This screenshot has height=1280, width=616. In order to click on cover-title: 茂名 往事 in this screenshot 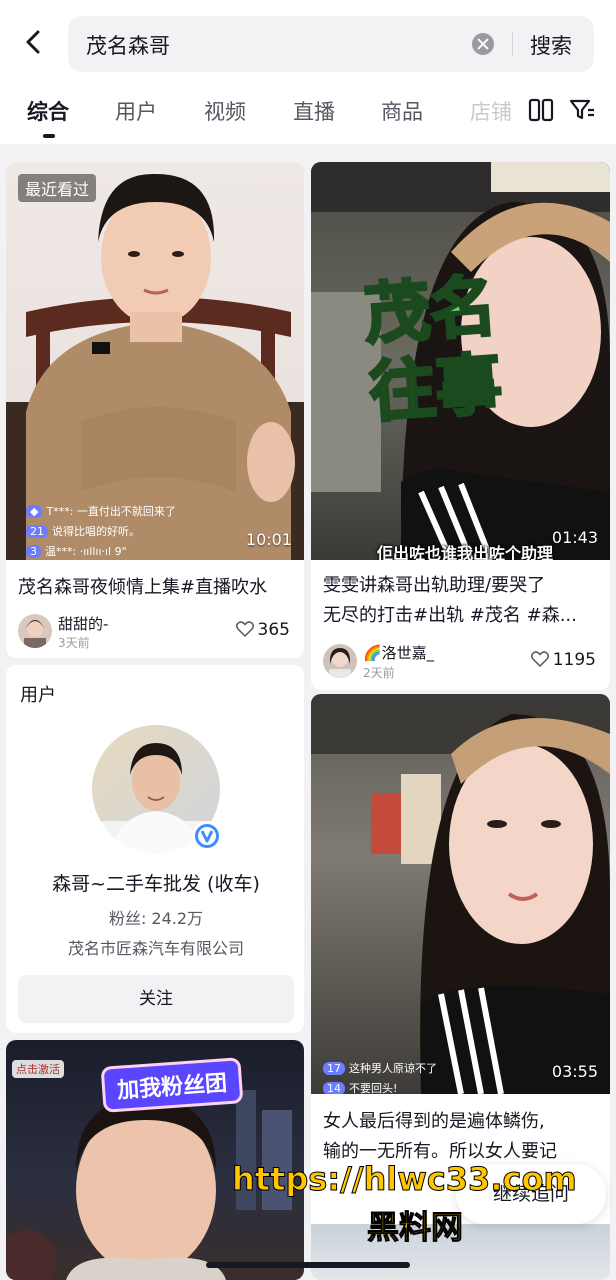, I will do `click(432, 349)`.